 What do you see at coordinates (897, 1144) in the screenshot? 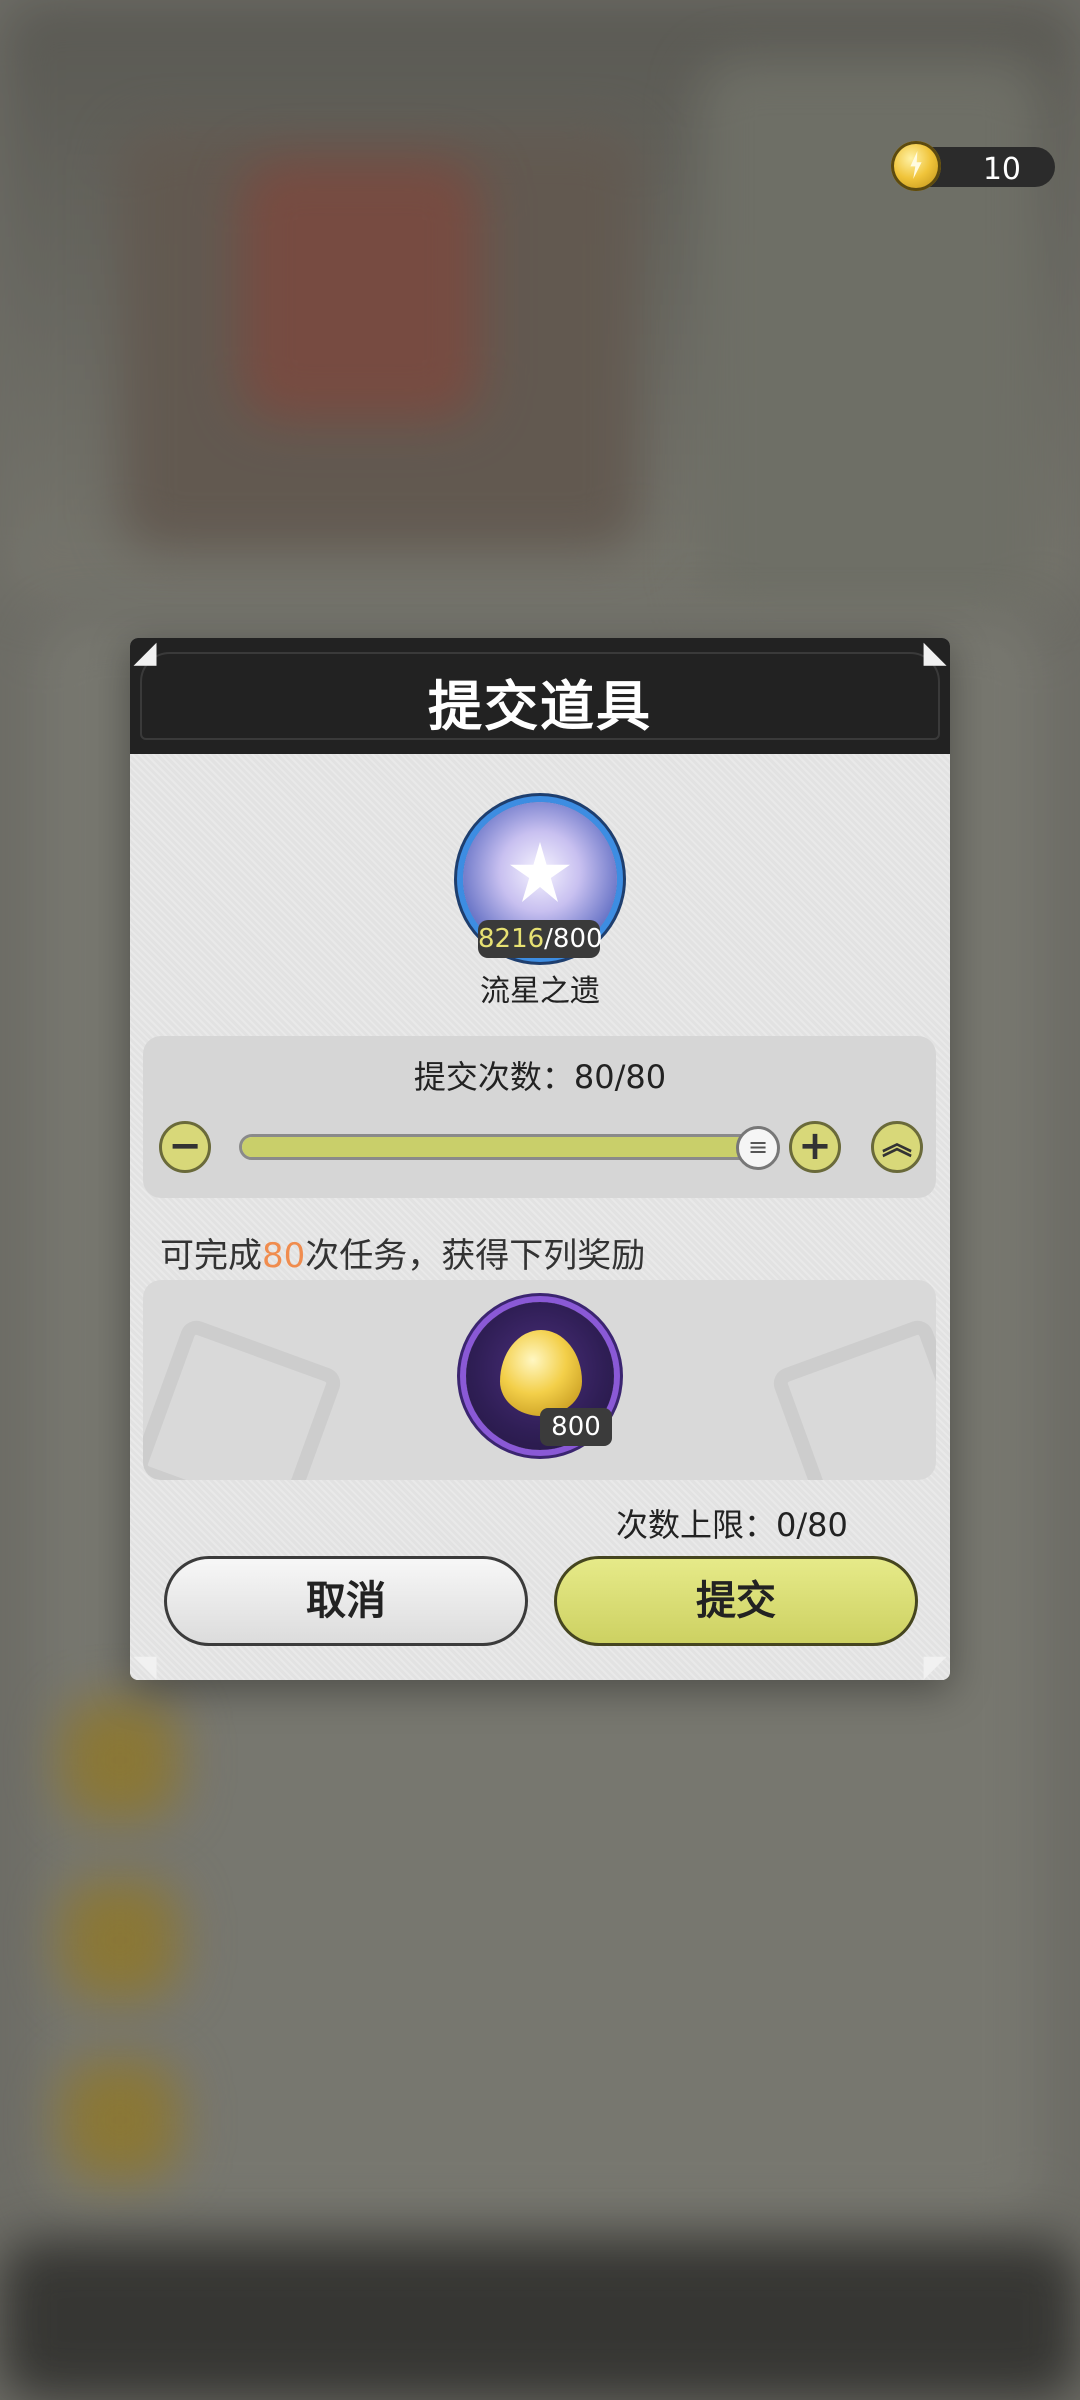
I see `double-chevron-up-icon: ︽` at bounding box center [897, 1144].